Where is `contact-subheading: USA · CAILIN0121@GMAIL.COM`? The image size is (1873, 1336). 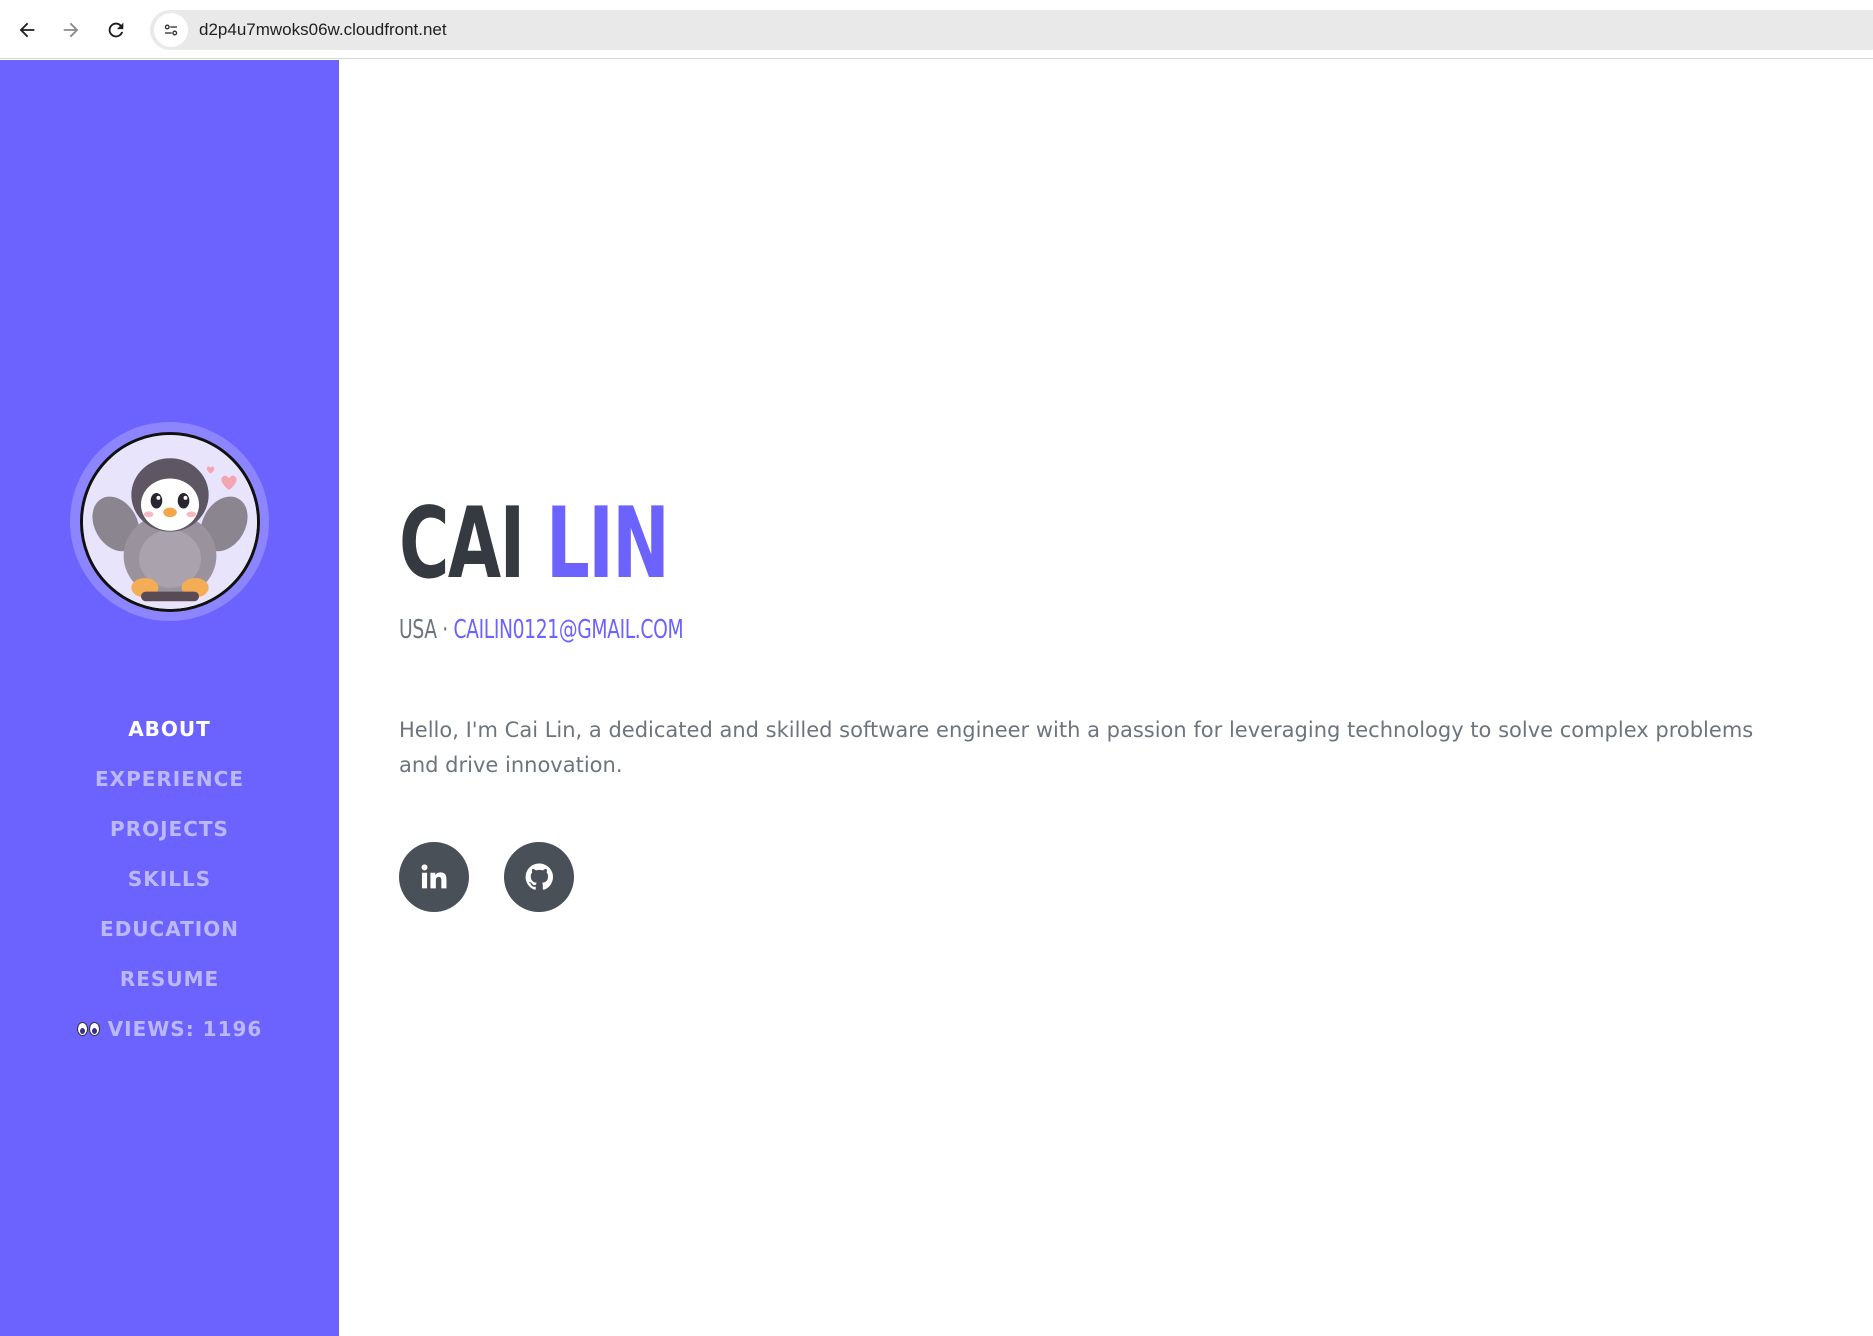 contact-subheading: USA · CAILIN0121@GMAIL.COM is located at coordinates (541, 630).